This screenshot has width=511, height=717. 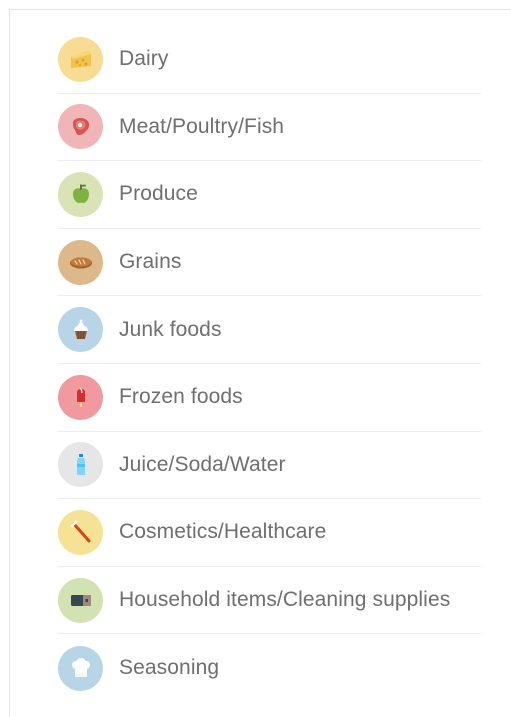 I want to click on cheese-icon, so click(x=80, y=59).